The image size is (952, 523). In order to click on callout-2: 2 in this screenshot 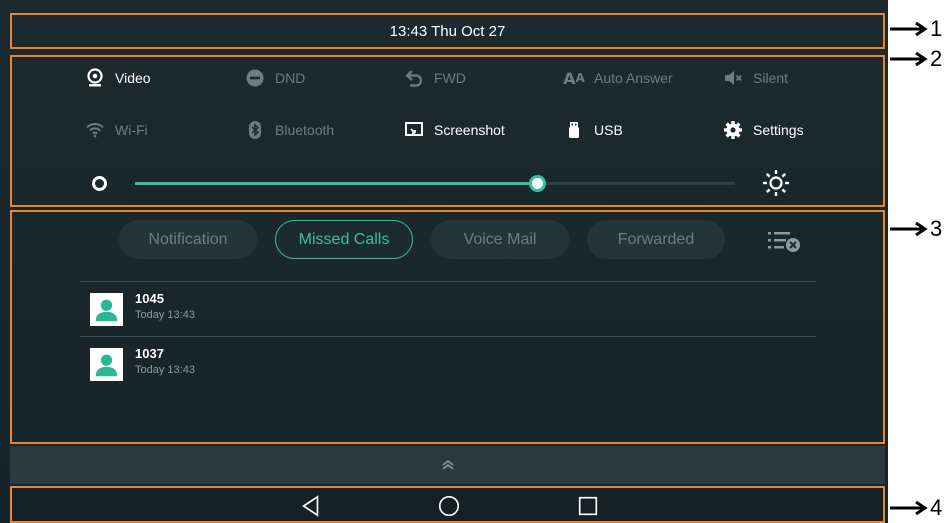, I will do `click(915, 59)`.